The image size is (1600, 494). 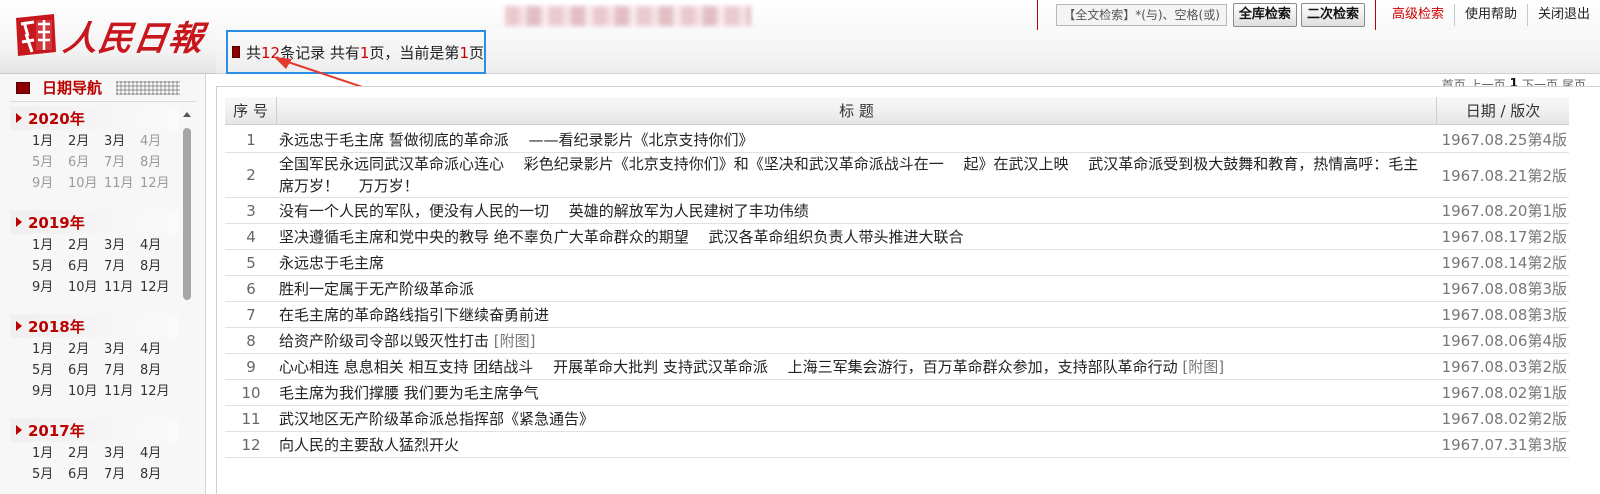 What do you see at coordinates (544, 211) in the screenshot?
I see `article-title-link: 没有一个人民的军队，便没有人民的一切 英雄的解放军为人民建树了丰功伟绩` at bounding box center [544, 211].